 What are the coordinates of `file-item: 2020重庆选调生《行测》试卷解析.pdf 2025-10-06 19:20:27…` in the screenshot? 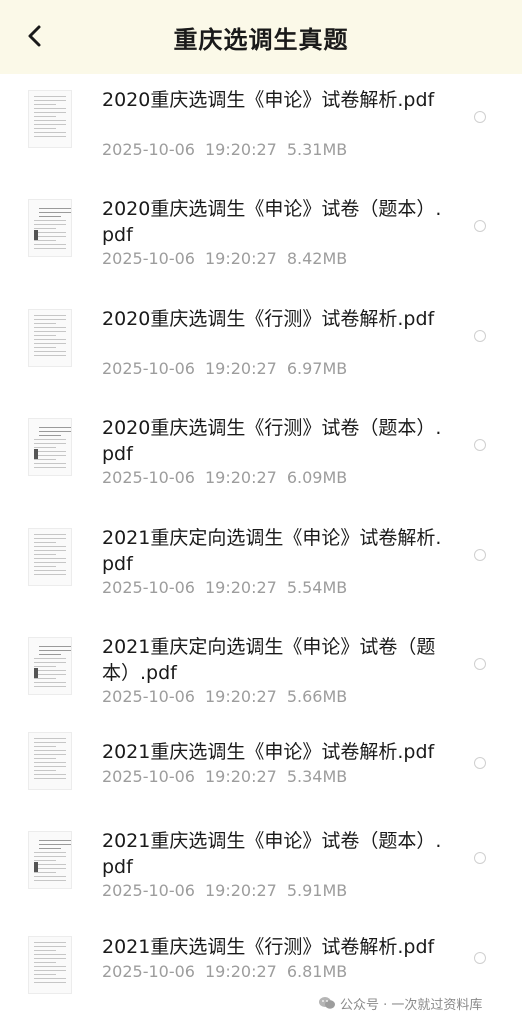 It's located at (261, 348).